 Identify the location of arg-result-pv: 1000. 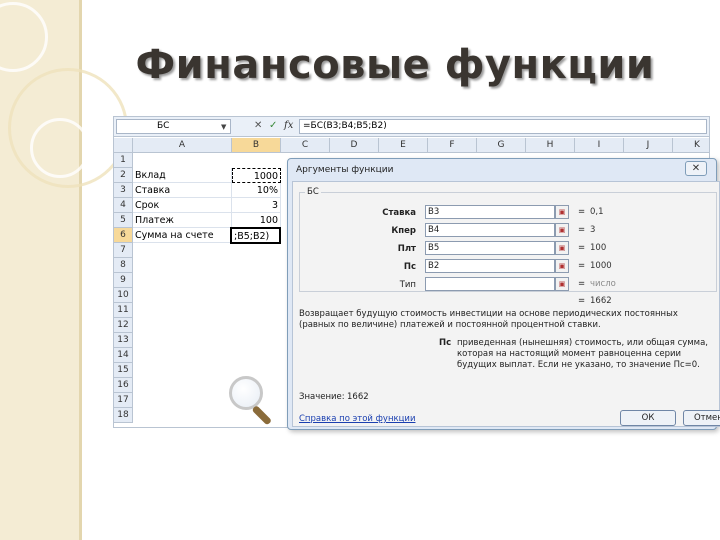
(601, 266).